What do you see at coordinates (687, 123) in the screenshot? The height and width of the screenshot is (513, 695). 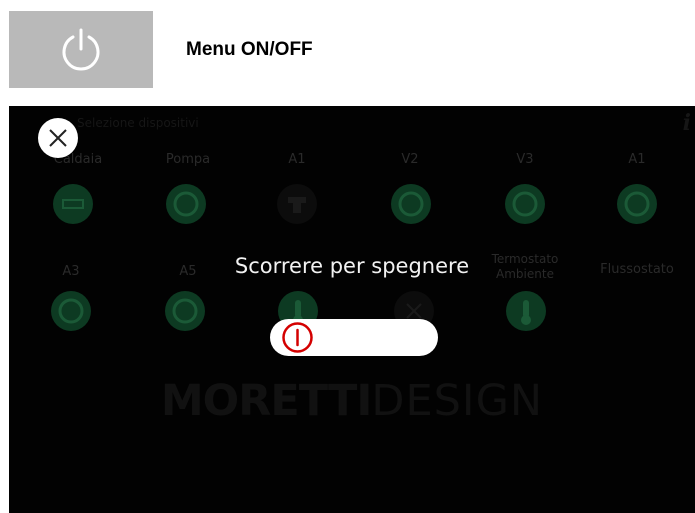 I see `info-icon: i` at bounding box center [687, 123].